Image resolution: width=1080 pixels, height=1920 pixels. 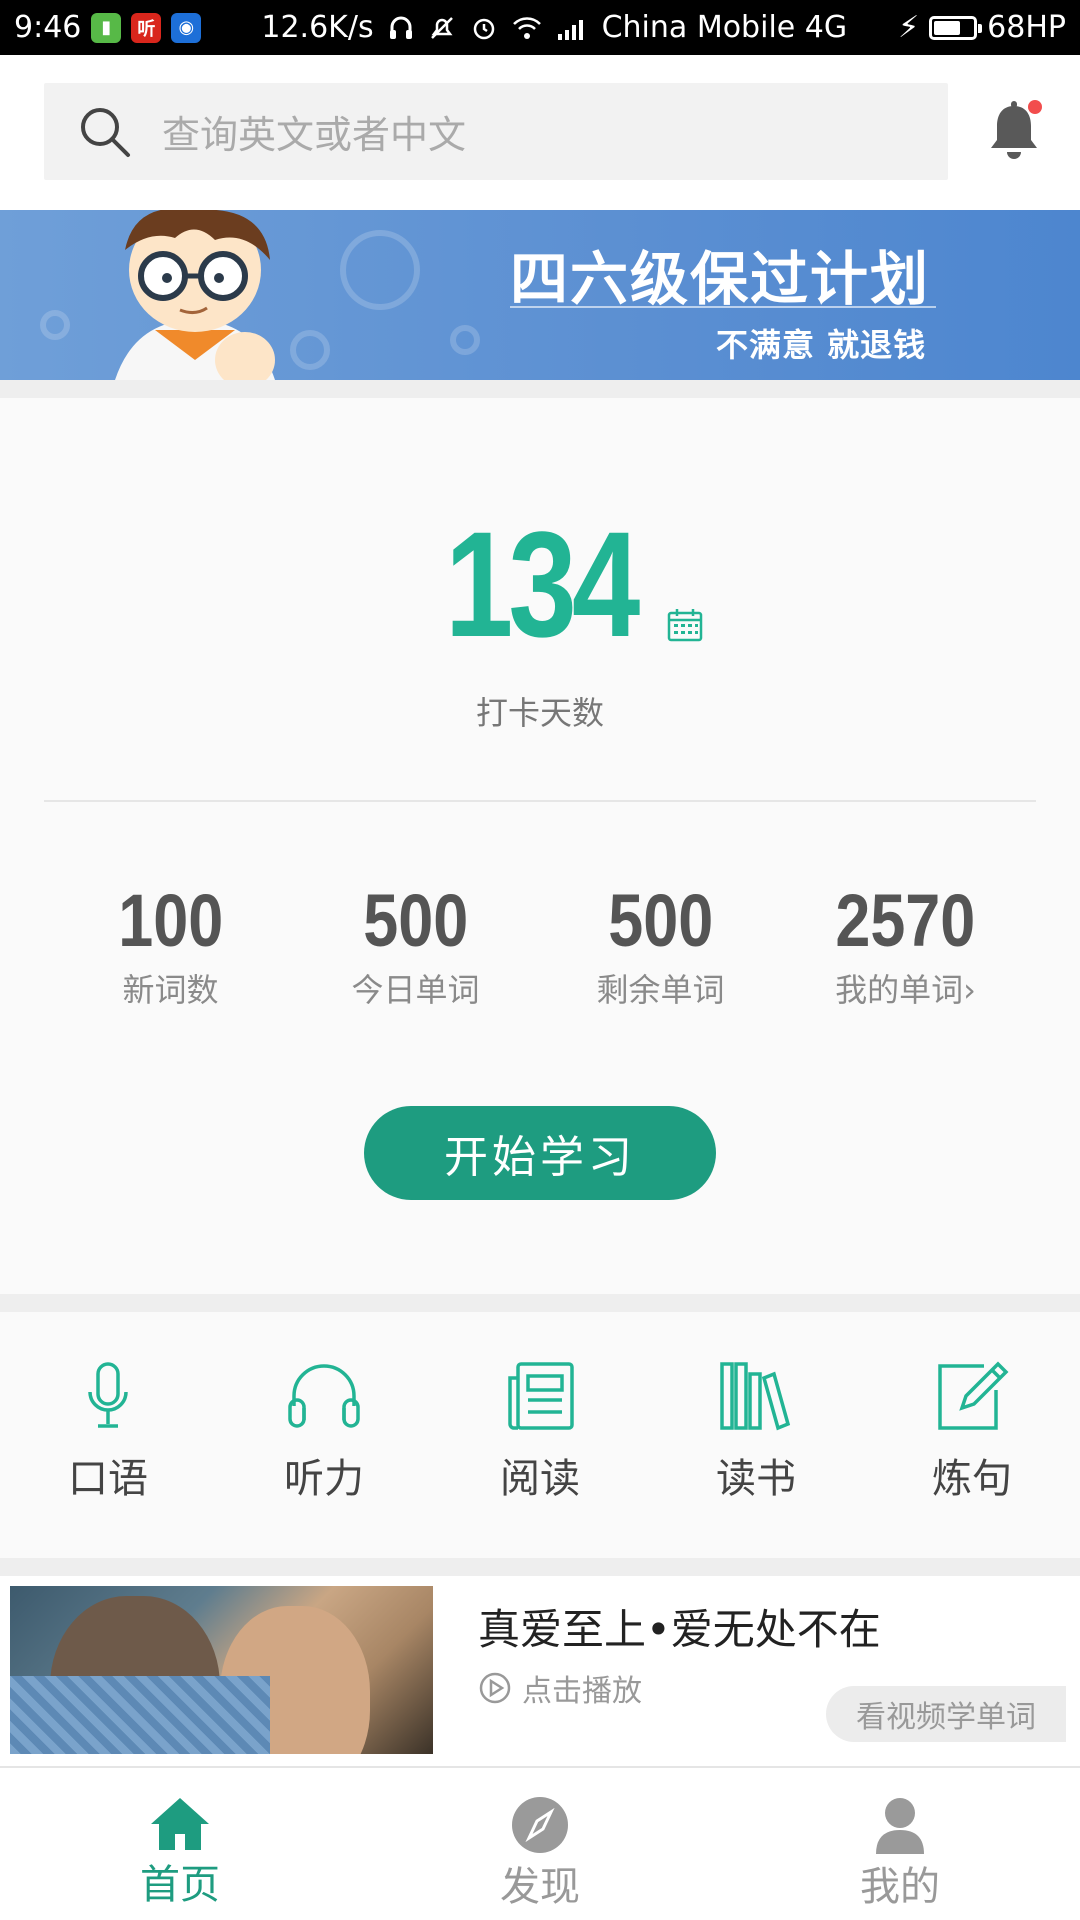 What do you see at coordinates (724, 27) in the screenshot?
I see `carrier-label: China Mobile 4G` at bounding box center [724, 27].